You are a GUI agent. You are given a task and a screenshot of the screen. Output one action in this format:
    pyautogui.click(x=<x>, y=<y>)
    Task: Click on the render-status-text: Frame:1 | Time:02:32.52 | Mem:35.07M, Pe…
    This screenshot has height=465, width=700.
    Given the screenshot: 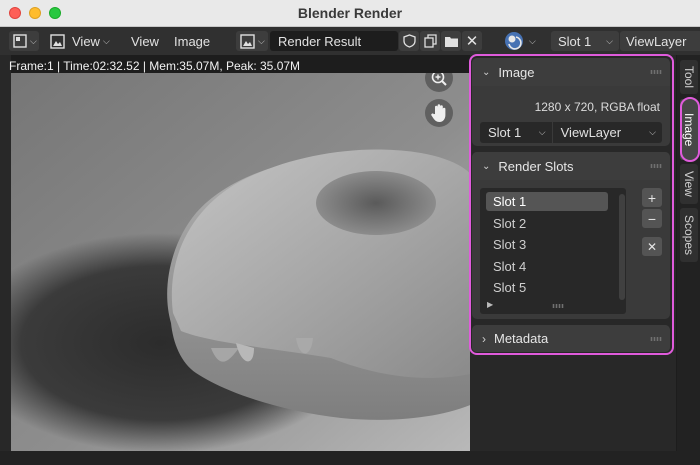 What is the action you would take?
    pyautogui.click(x=155, y=66)
    